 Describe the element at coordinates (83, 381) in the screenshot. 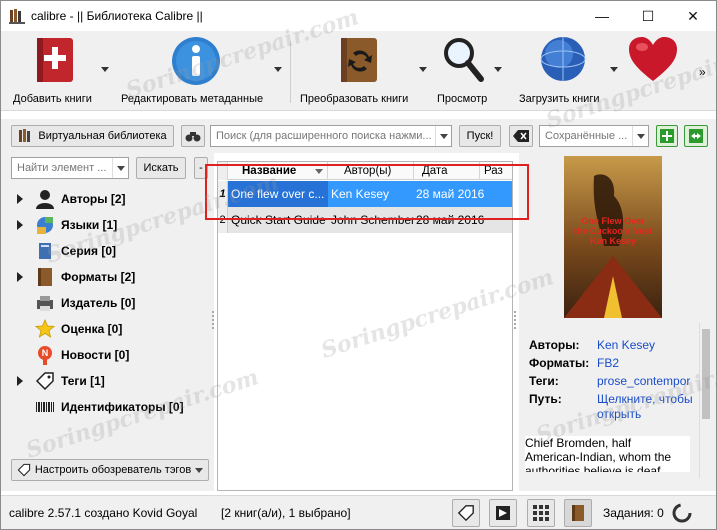

I see `tree-label: Теги [1]` at that location.